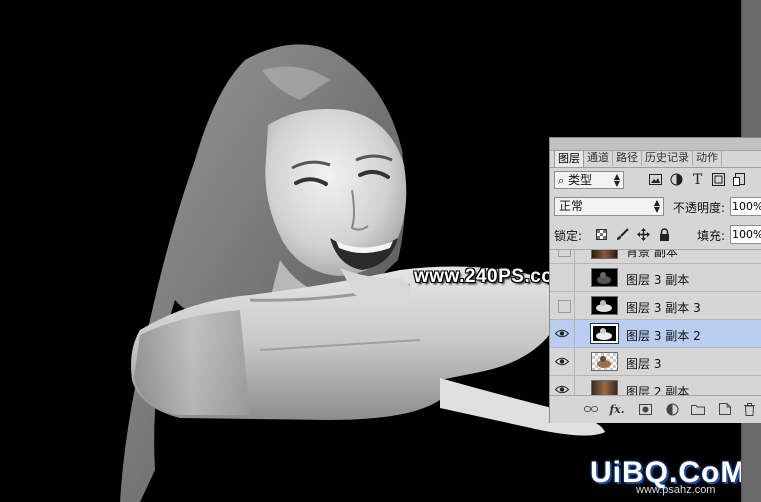 This screenshot has width=761, height=502. Describe the element at coordinates (568, 236) in the screenshot. I see `lock-label: 锁定:` at that location.